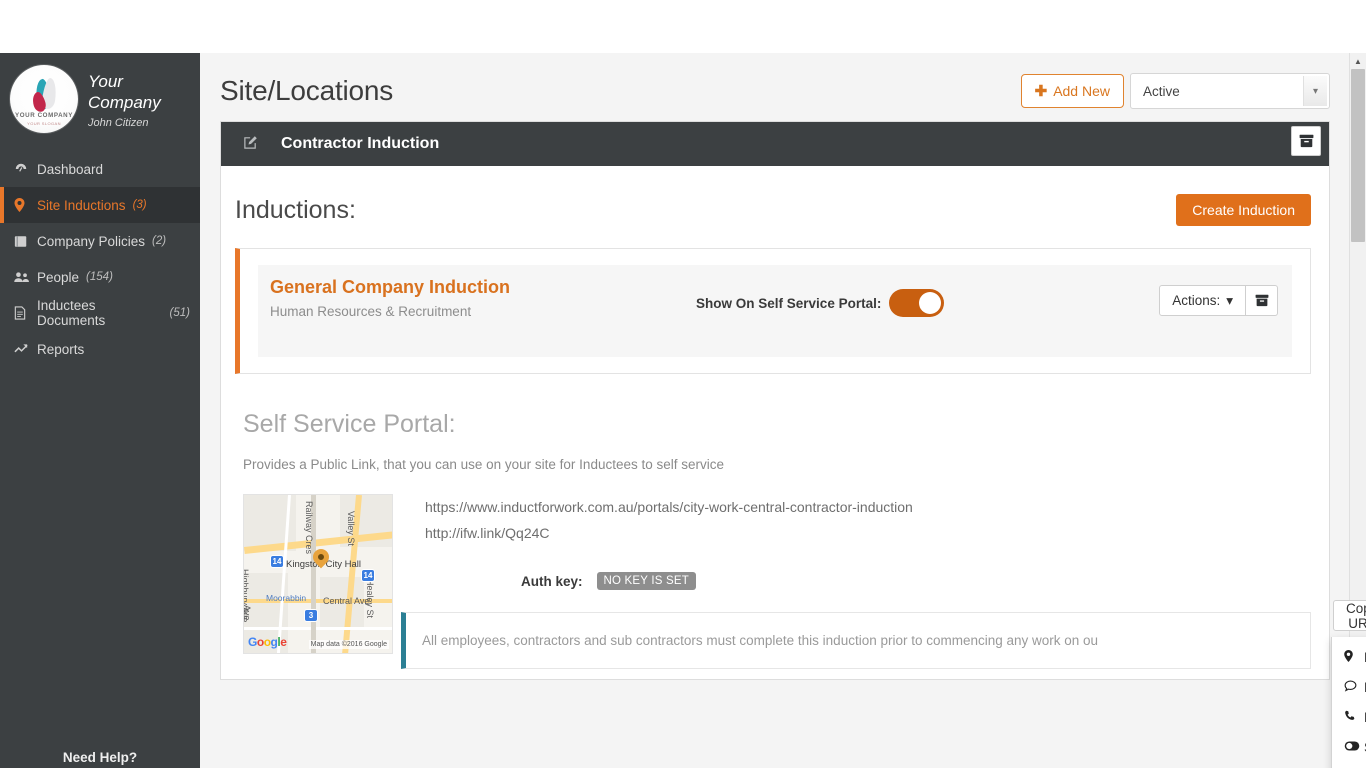  What do you see at coordinates (1315, 91) in the screenshot?
I see `chevron-down-icon: ▾` at bounding box center [1315, 91].